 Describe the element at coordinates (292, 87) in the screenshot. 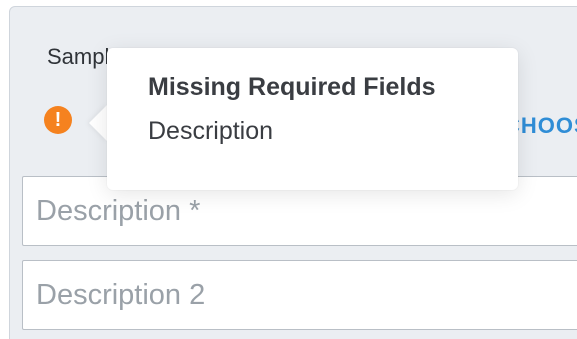

I see `tooltip-title: Missing Required Fields` at that location.